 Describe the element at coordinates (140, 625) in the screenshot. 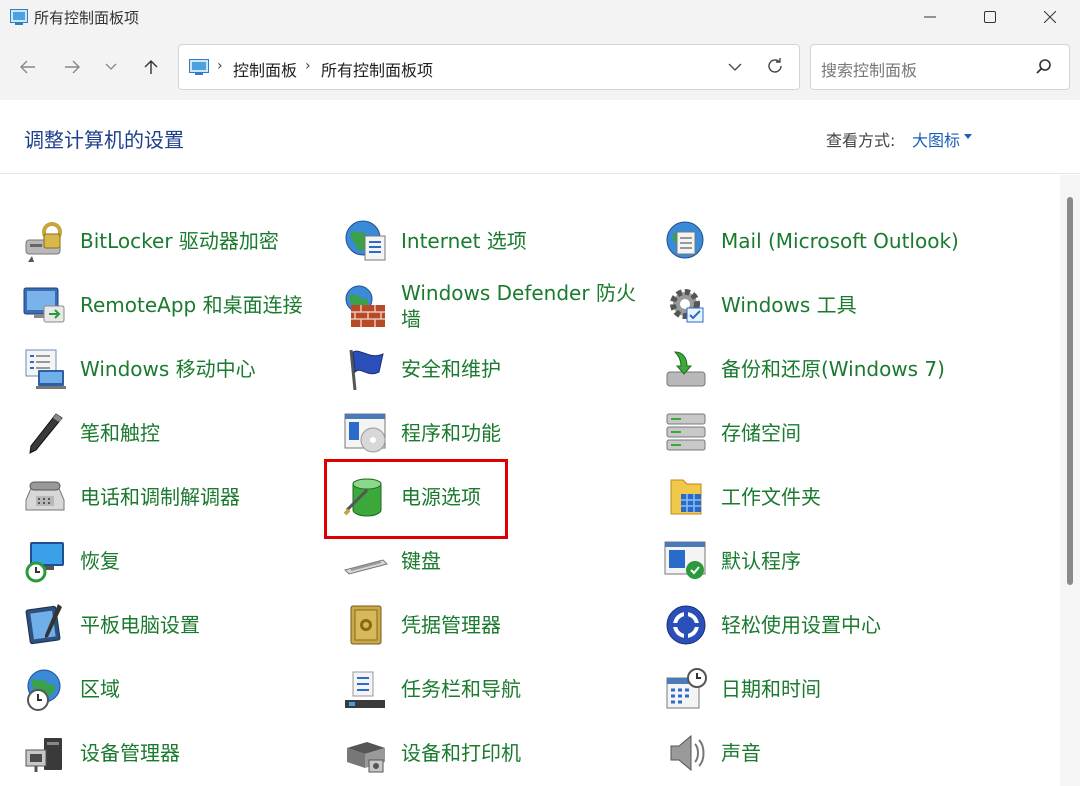

I see `item-label: 平板电脑设置` at that location.